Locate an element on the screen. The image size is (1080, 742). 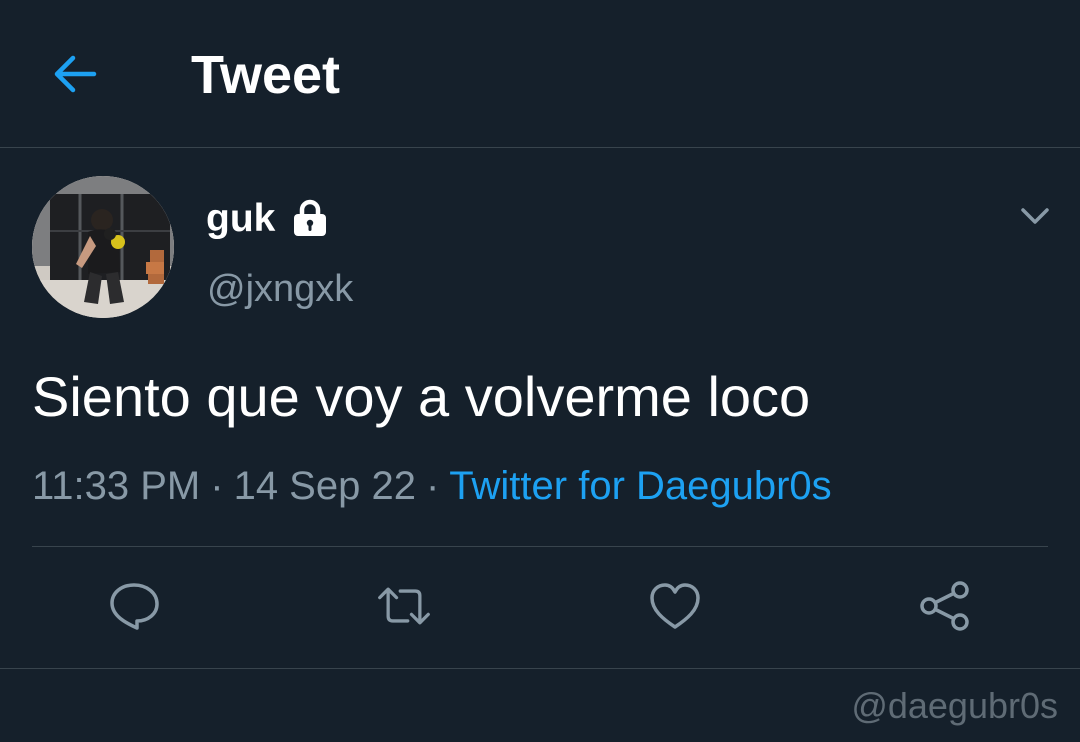
watermark: @daegubr0s is located at coordinates (954, 705).